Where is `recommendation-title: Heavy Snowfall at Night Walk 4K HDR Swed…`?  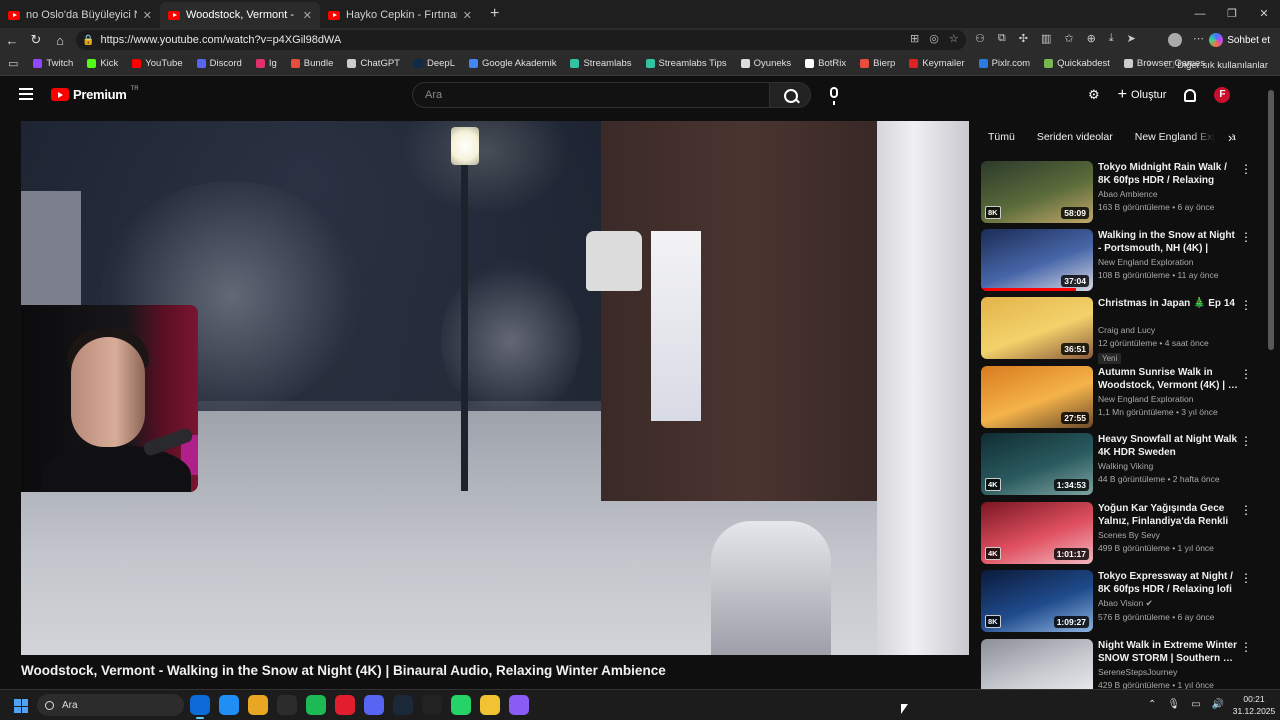
recommendation-title: Heavy Snowfall at Night Walk 4K HDR Swed… is located at coordinates (1168, 446).